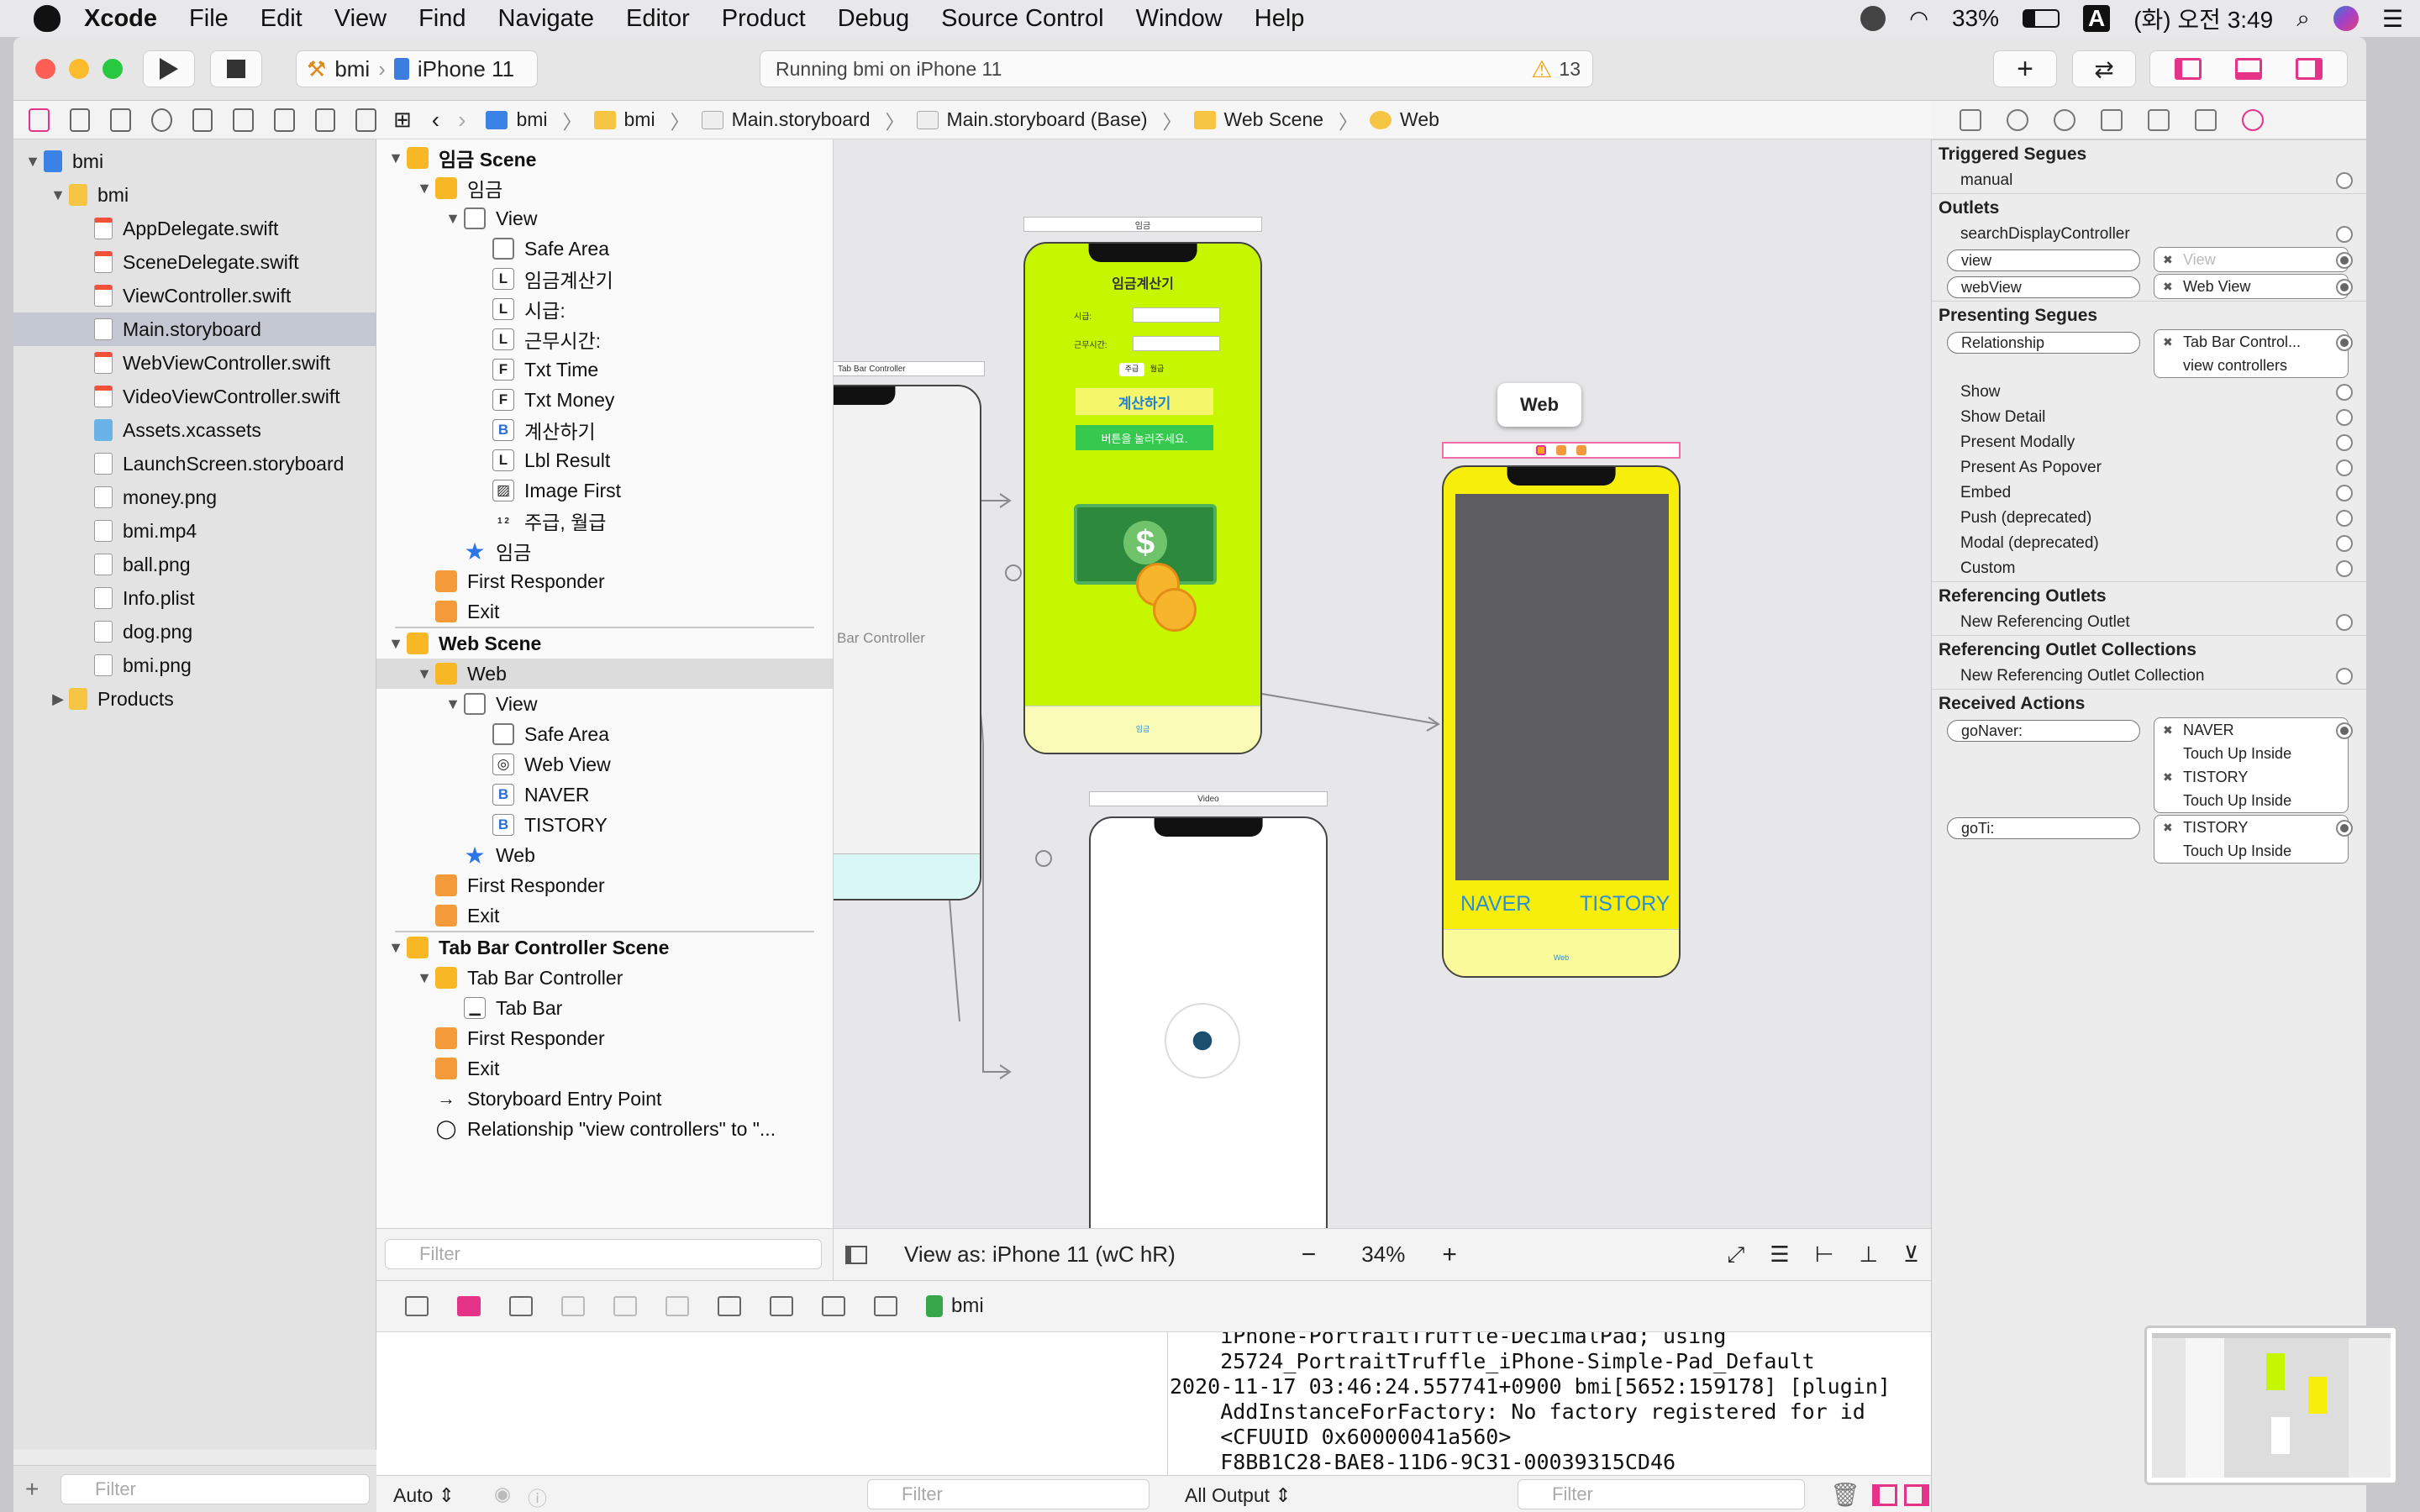  I want to click on menu-xcode: Xcode, so click(120, 19).